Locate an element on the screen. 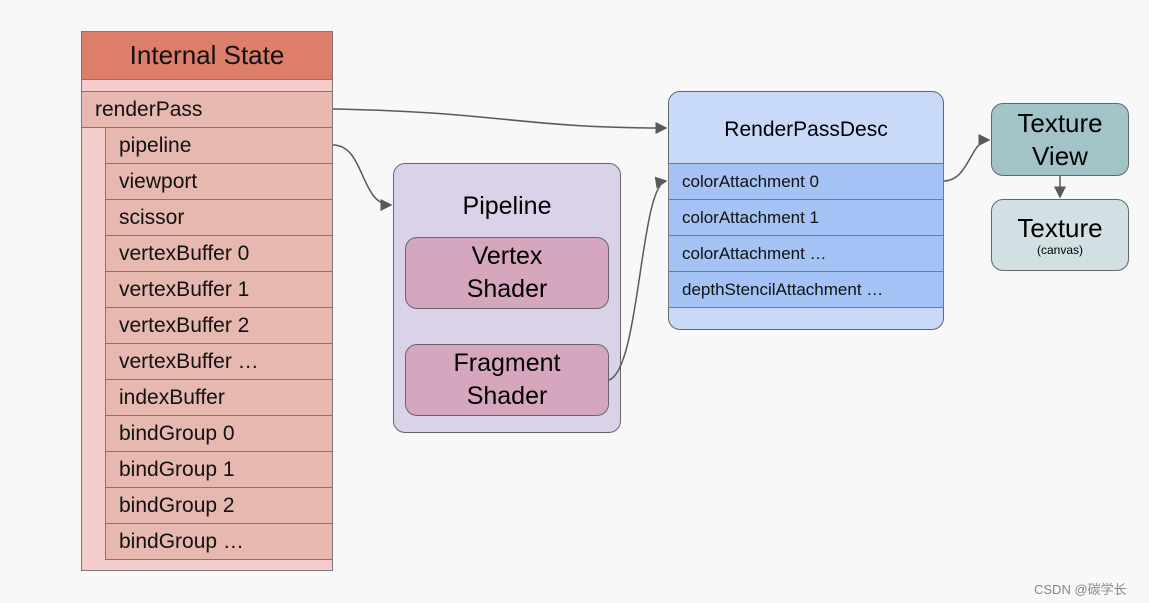  arrow-pipeline-to-pipelinebox is located at coordinates (362, 177).